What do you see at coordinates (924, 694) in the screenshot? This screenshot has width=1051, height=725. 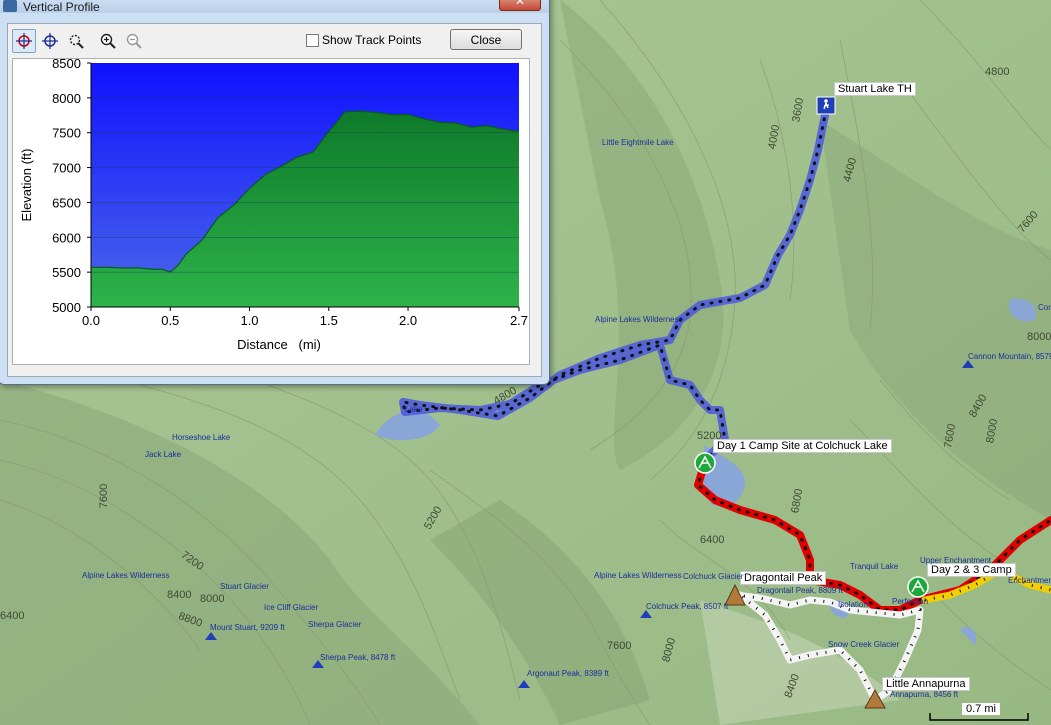 I see `poi-label: Annapurna, 8456 ft` at bounding box center [924, 694].